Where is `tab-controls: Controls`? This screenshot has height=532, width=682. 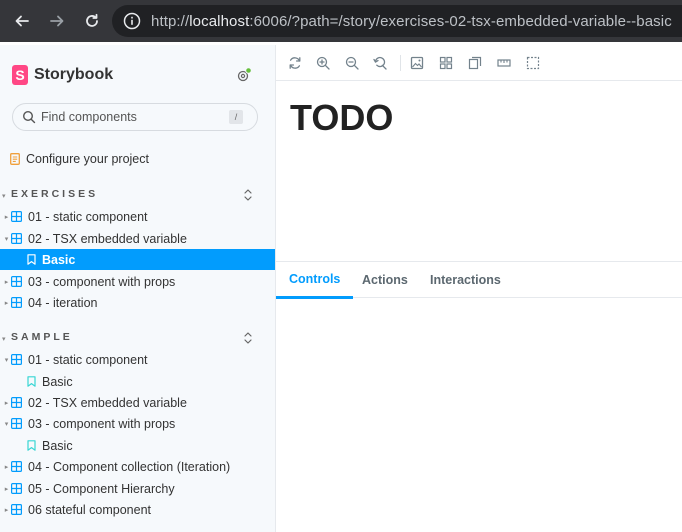
tab-controls: Controls is located at coordinates (315, 280).